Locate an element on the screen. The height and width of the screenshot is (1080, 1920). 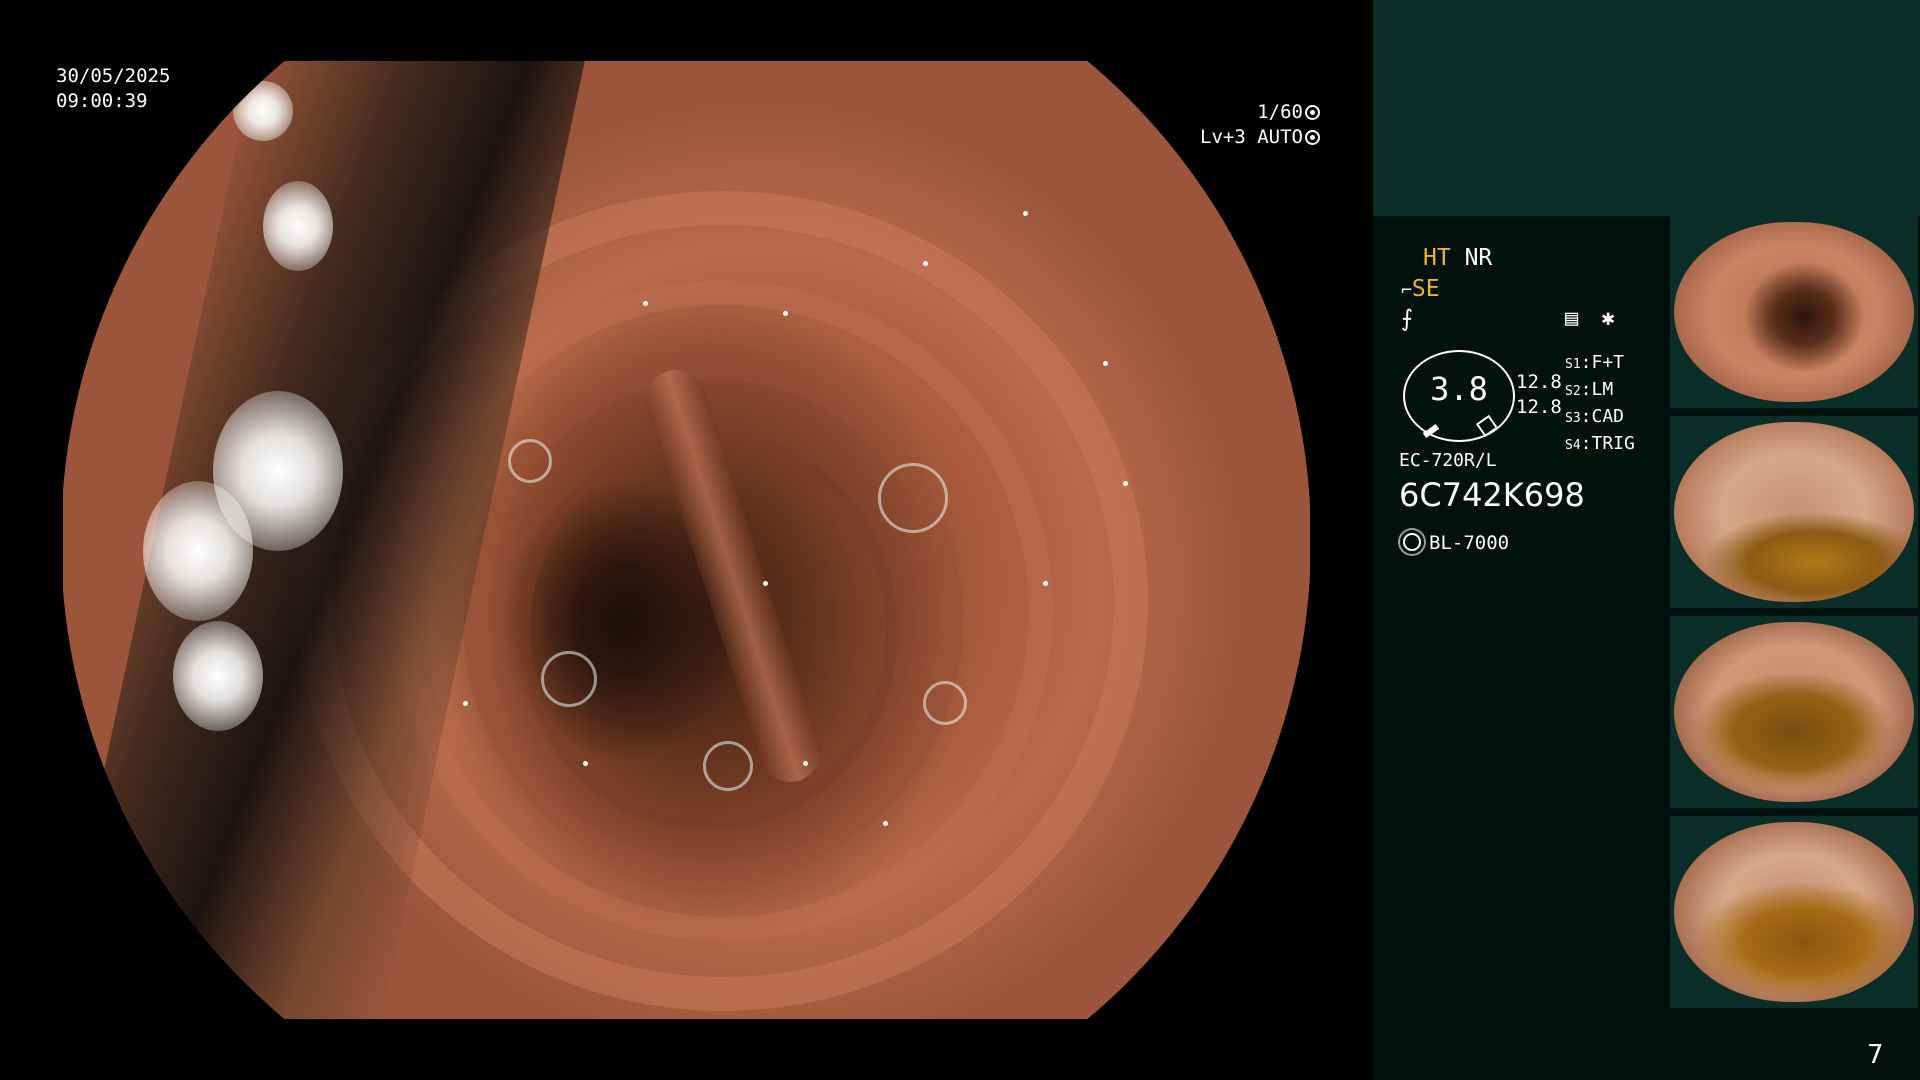
switch-row: S3:CAD is located at coordinates (1595, 416).